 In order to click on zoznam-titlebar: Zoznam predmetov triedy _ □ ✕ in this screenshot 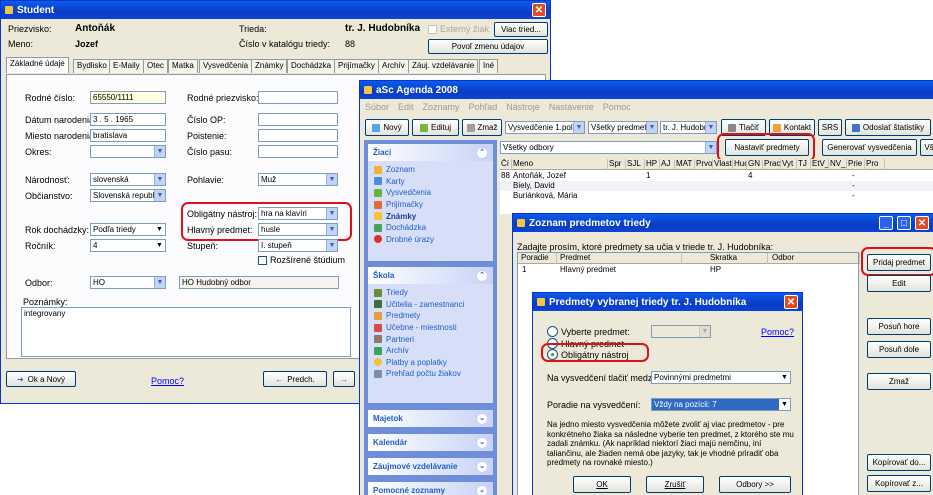, I will do `click(723, 223)`.